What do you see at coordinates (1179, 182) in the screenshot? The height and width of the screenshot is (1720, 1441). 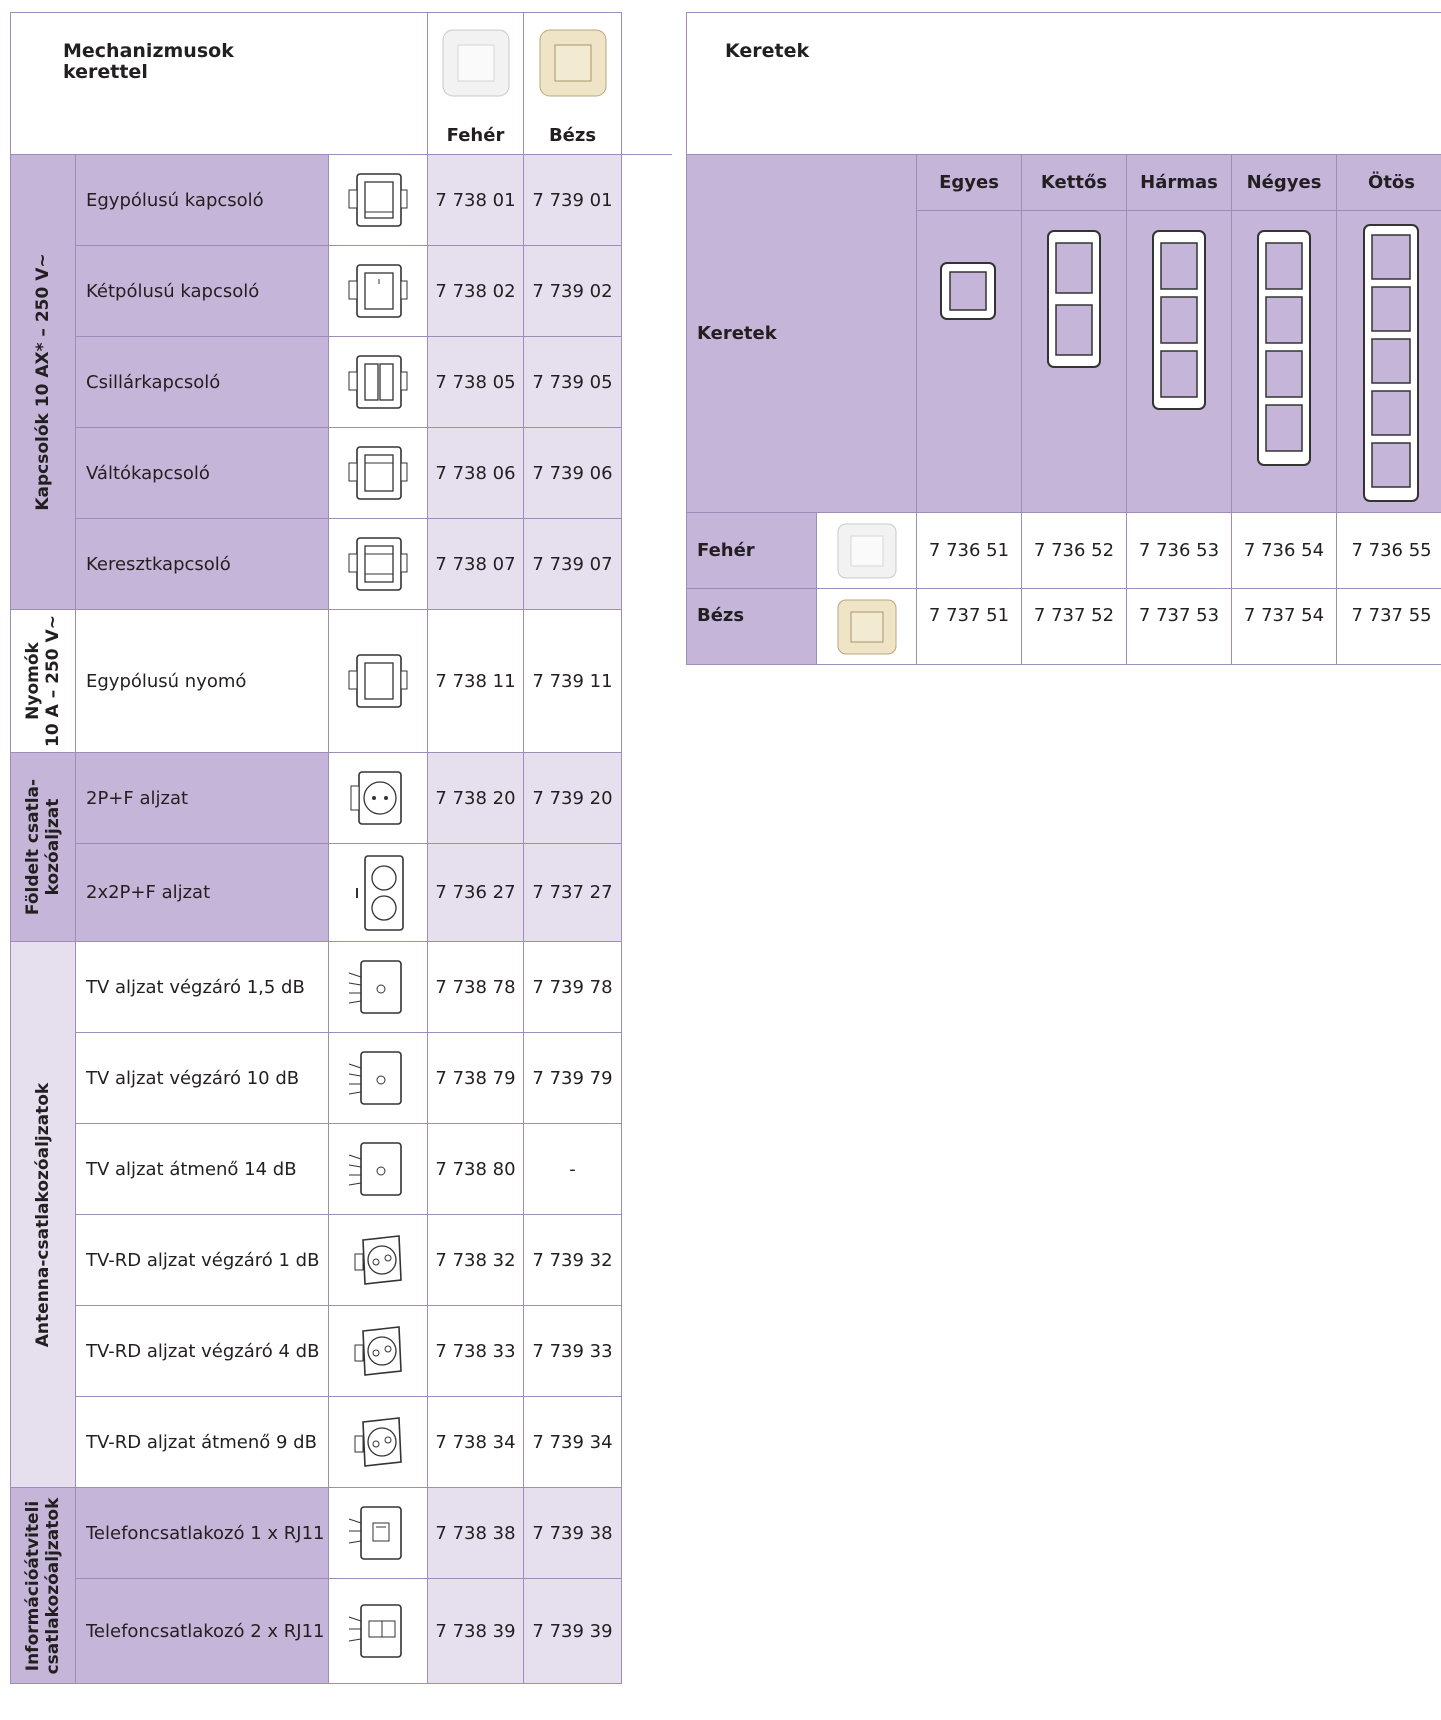 I see `column-header: Hármas` at bounding box center [1179, 182].